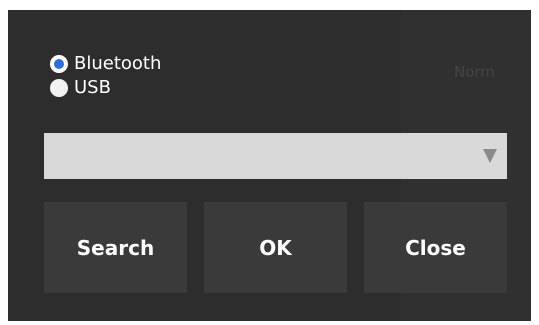  Describe the element at coordinates (435, 247) in the screenshot. I see `close-button: Close` at that location.